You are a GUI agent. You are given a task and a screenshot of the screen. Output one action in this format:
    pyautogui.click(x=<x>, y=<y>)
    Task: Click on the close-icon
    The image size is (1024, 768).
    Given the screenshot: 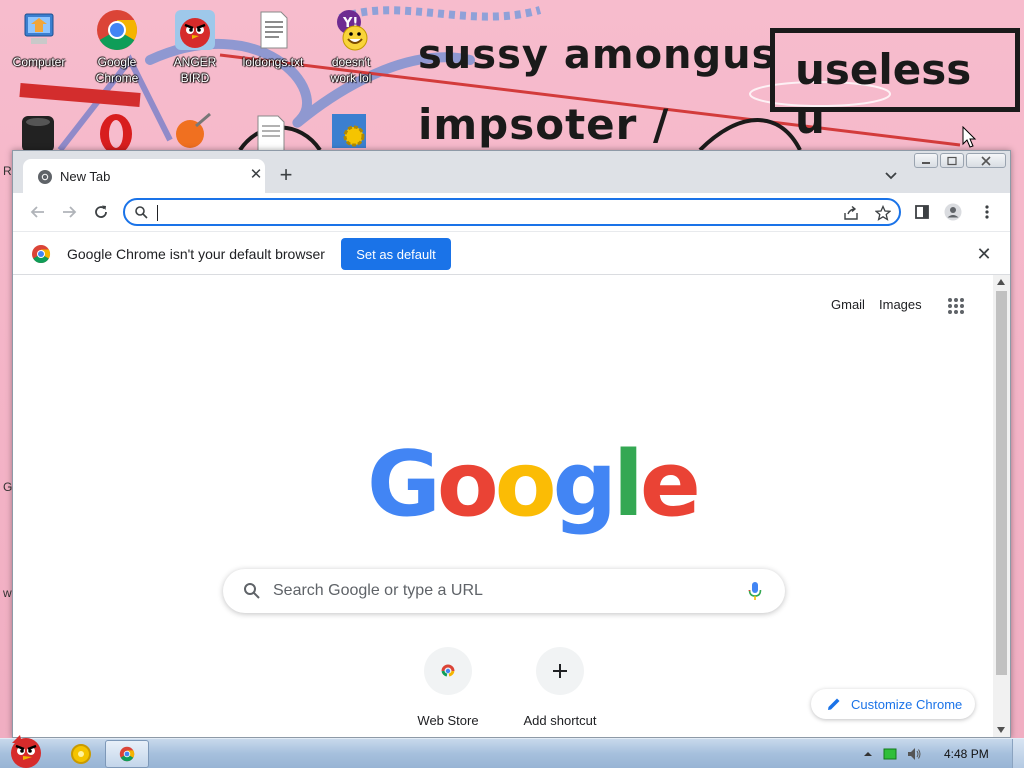 What is the action you would take?
    pyautogui.click(x=986, y=160)
    